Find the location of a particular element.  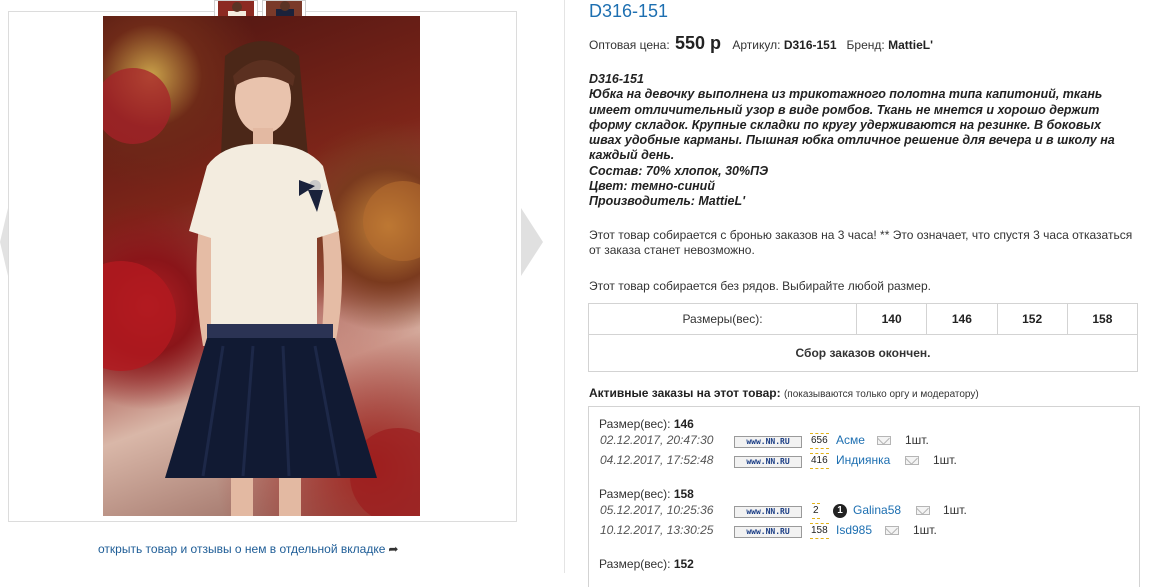

share-arrow-icon: ➦ is located at coordinates (393, 549).